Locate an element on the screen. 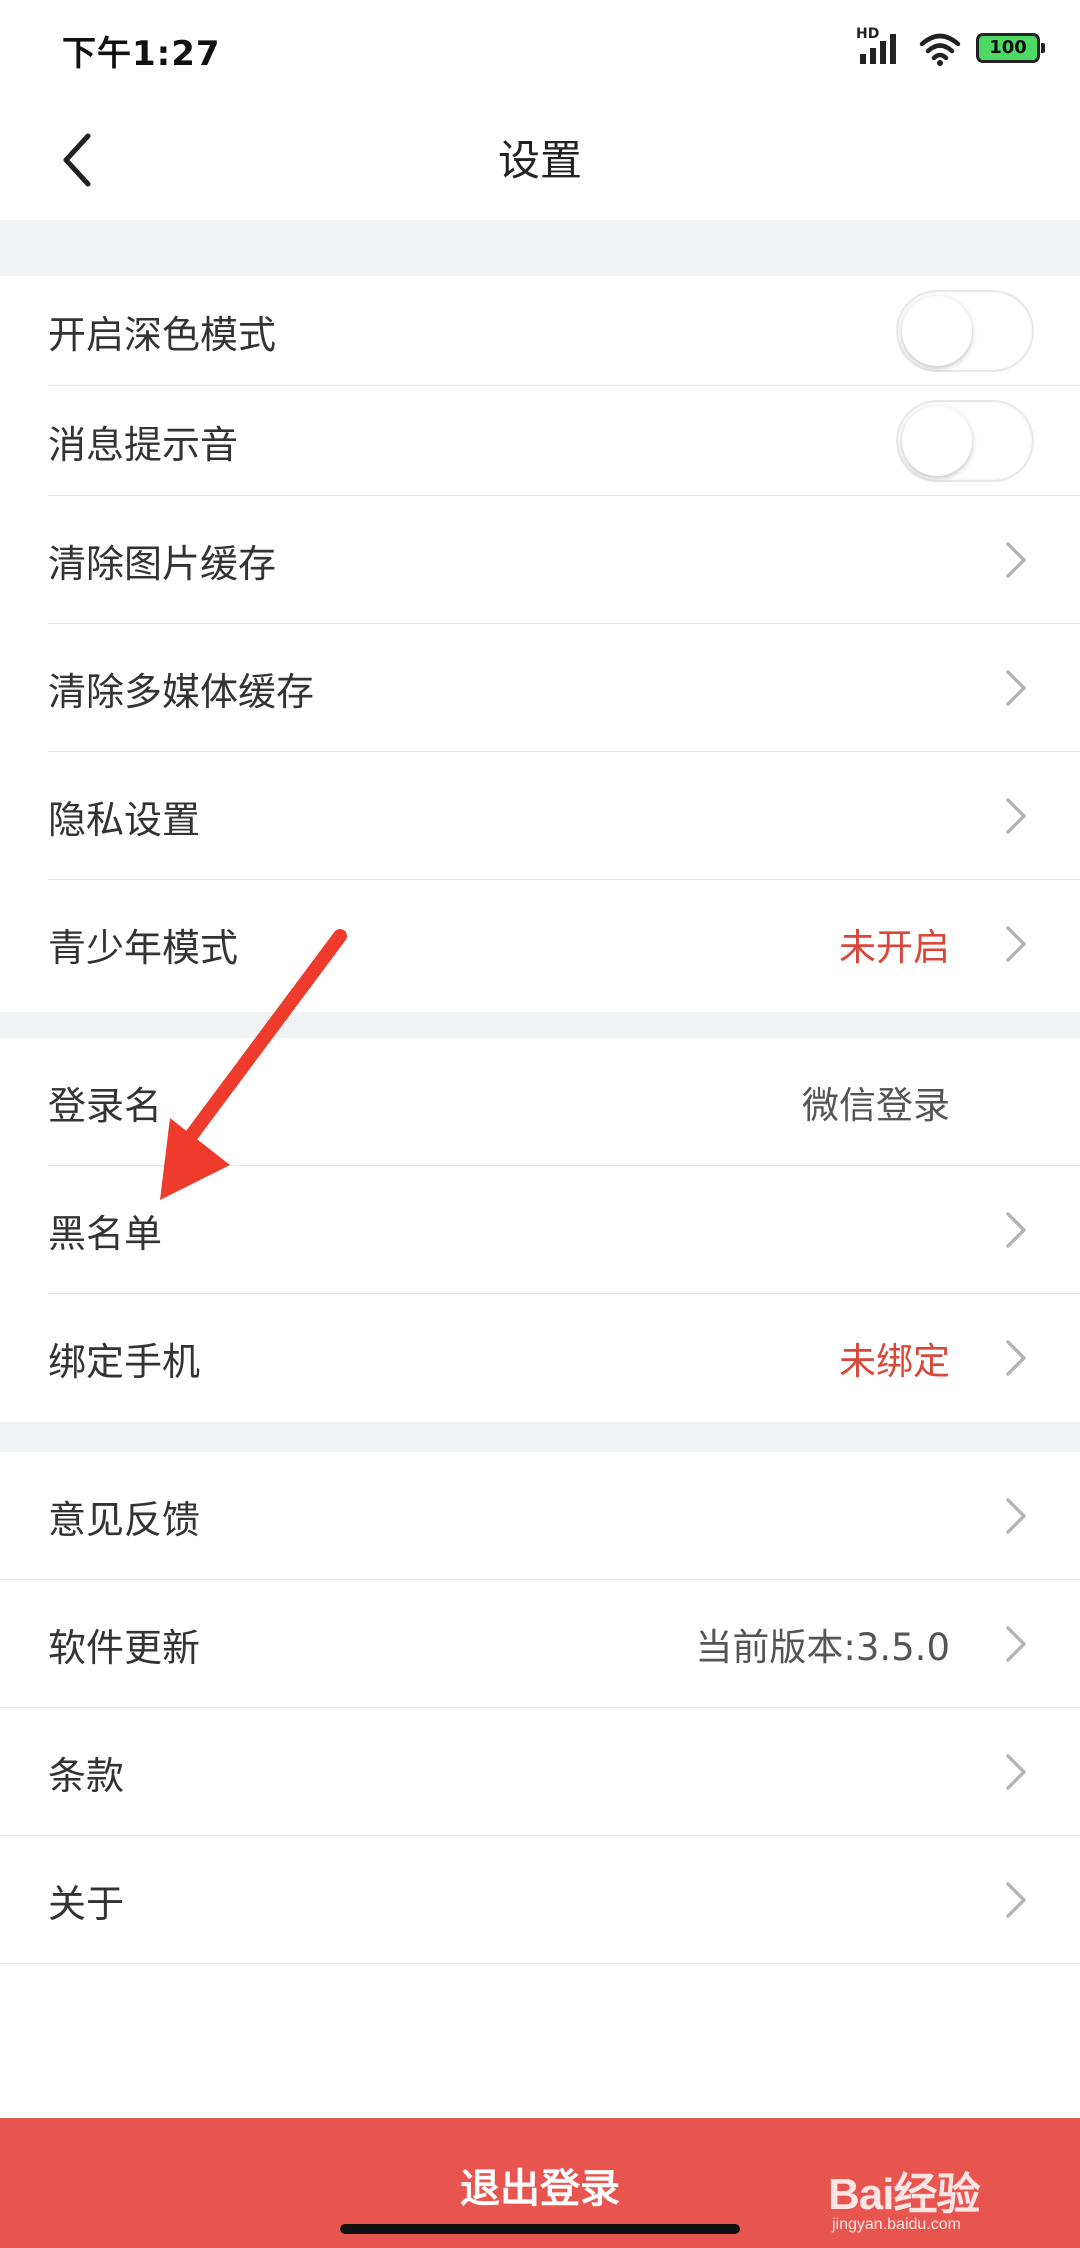 The height and width of the screenshot is (2248, 1080). login-name-value: 微信登录 is located at coordinates (876, 1105).